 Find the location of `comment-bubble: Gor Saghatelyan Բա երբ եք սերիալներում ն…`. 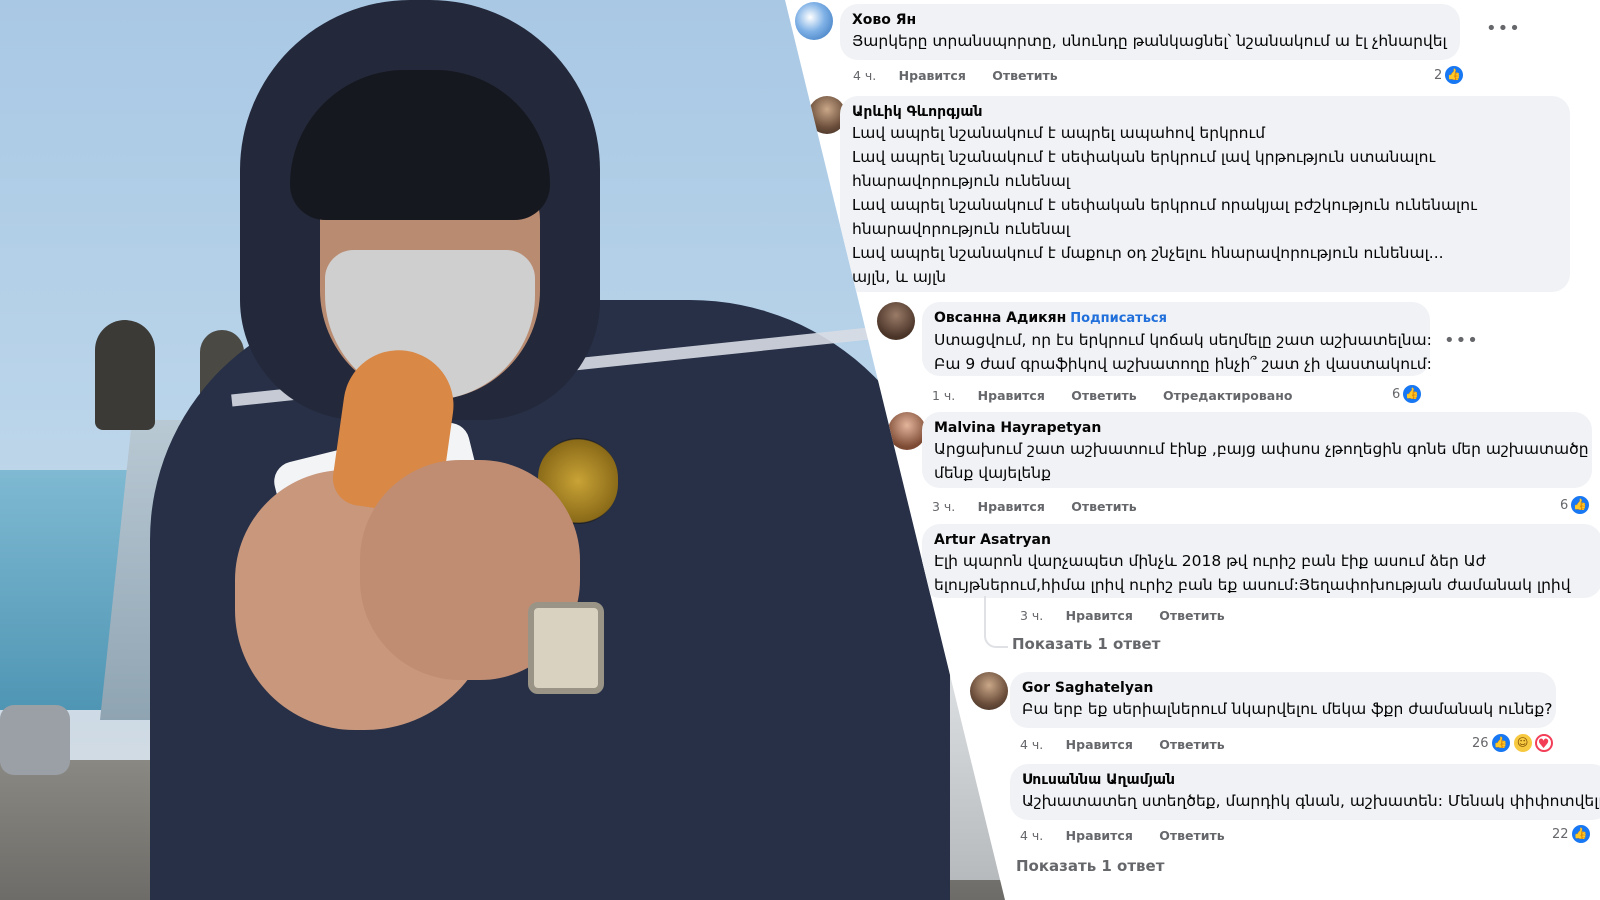

comment-bubble: Gor Saghatelyan Բա երբ եք սերիալներում ն… is located at coordinates (1283, 700).